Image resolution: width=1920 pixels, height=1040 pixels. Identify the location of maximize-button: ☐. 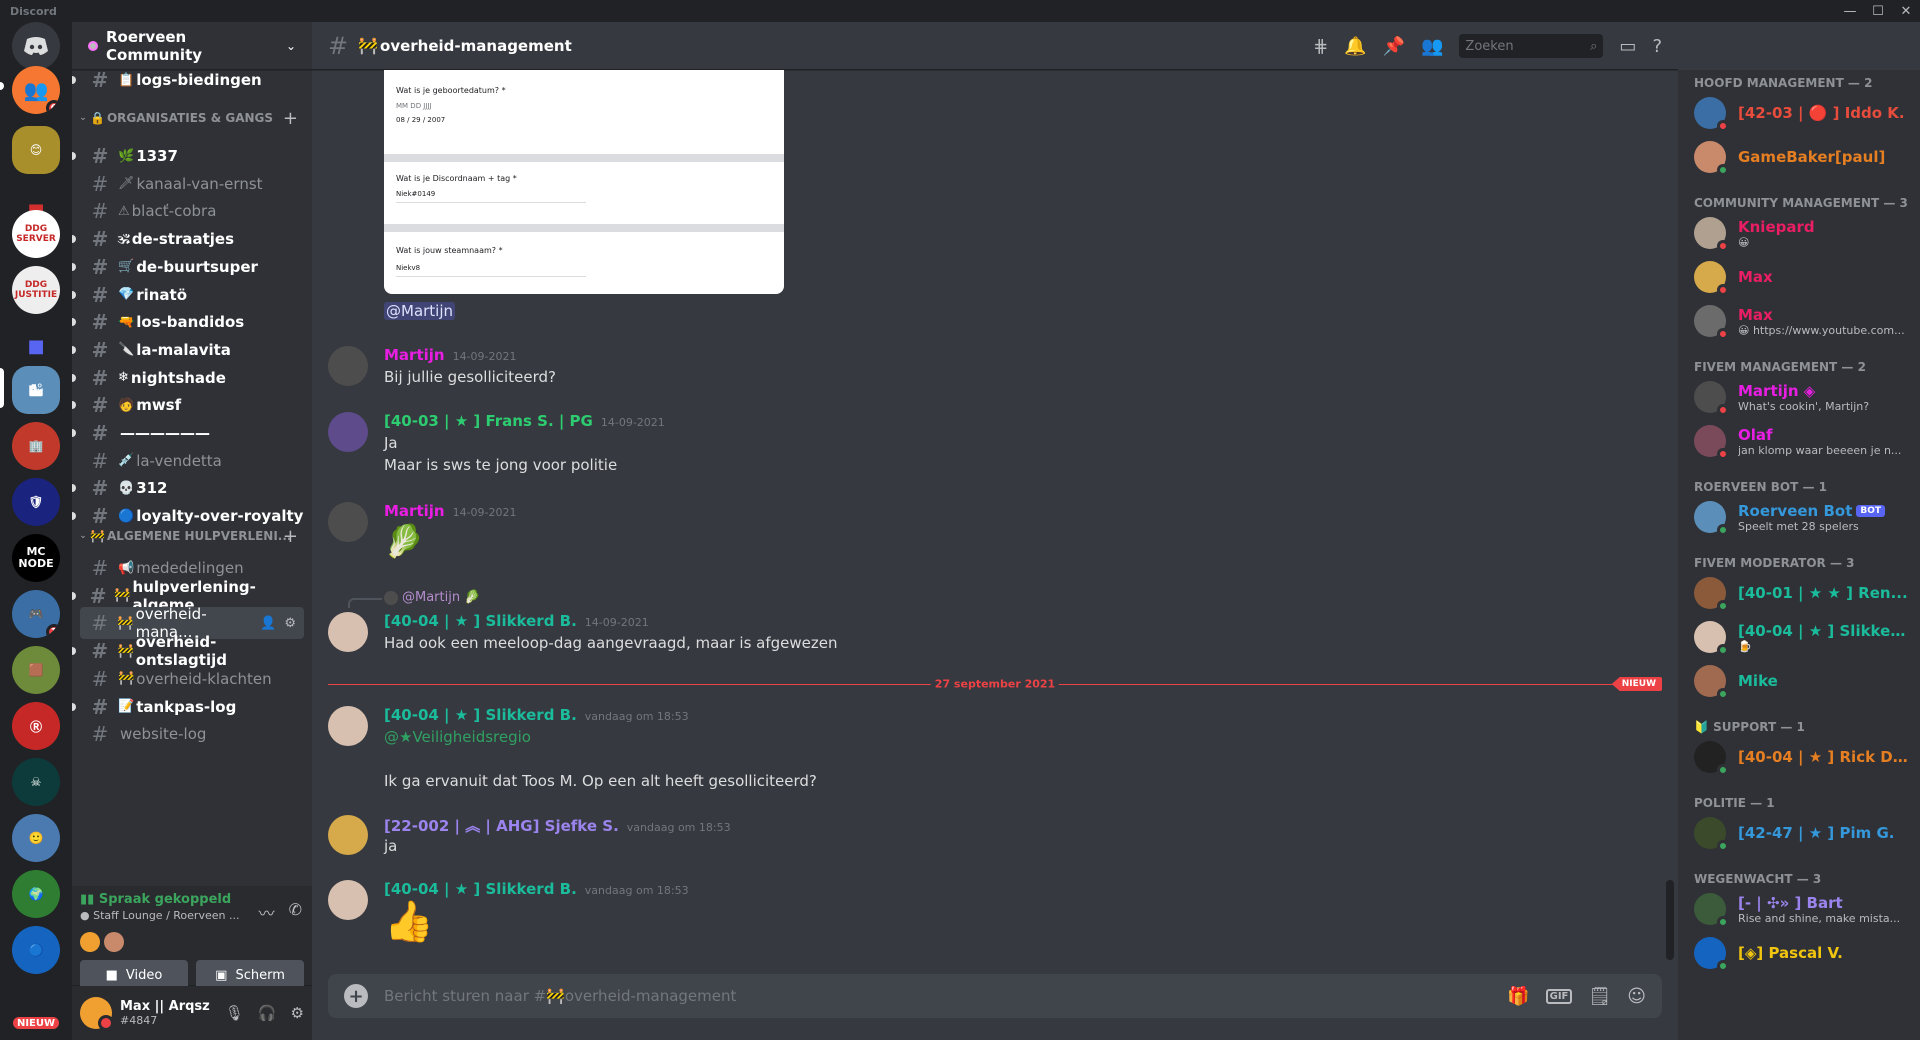
(1878, 11).